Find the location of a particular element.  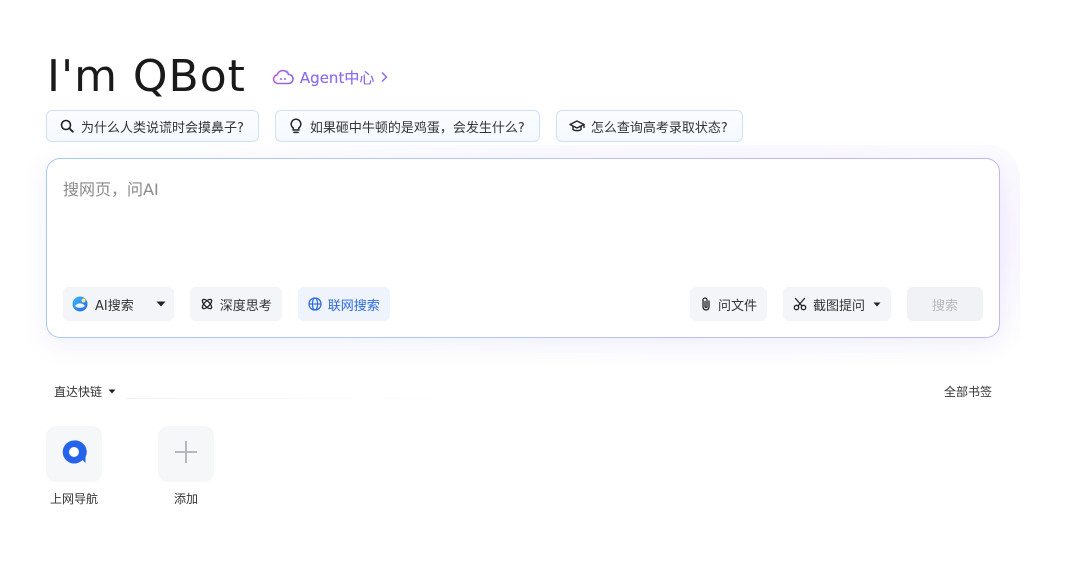

all-bookmarks-link: 全部书签 is located at coordinates (968, 391).